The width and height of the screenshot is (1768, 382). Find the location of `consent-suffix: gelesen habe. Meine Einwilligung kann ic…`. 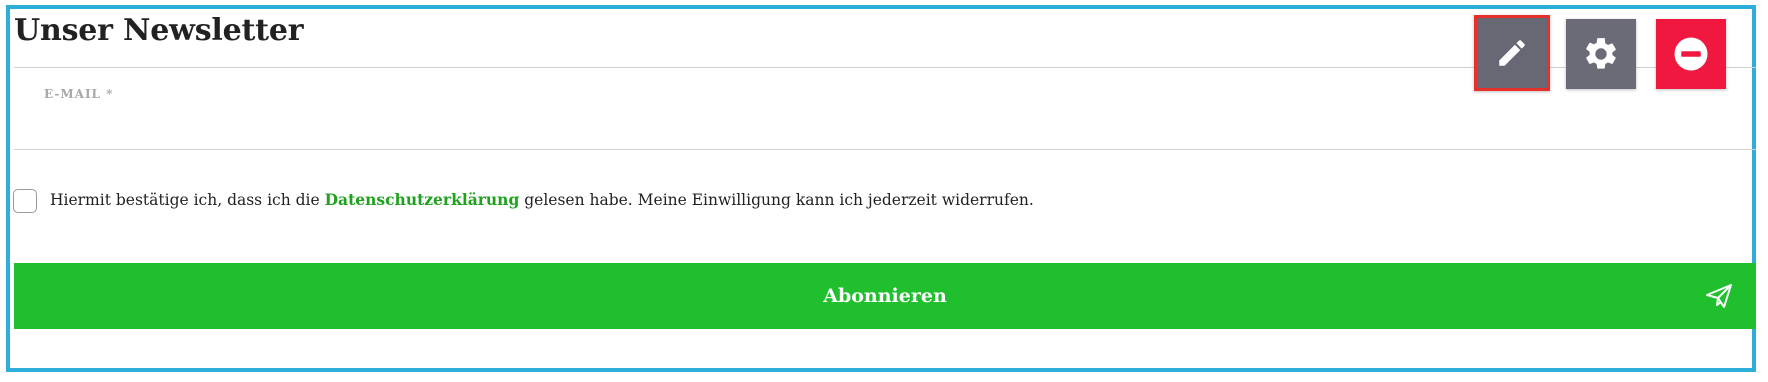

consent-suffix: gelesen habe. Meine Einwilligung kann ic… is located at coordinates (776, 200).